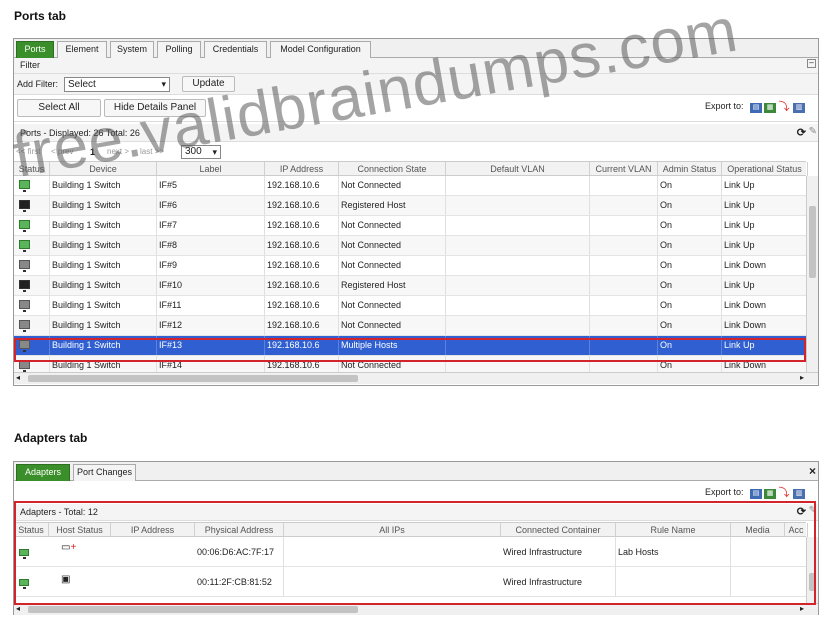  Describe the element at coordinates (416, 66) in the screenshot. I see `filter-strip: Filter –` at that location.